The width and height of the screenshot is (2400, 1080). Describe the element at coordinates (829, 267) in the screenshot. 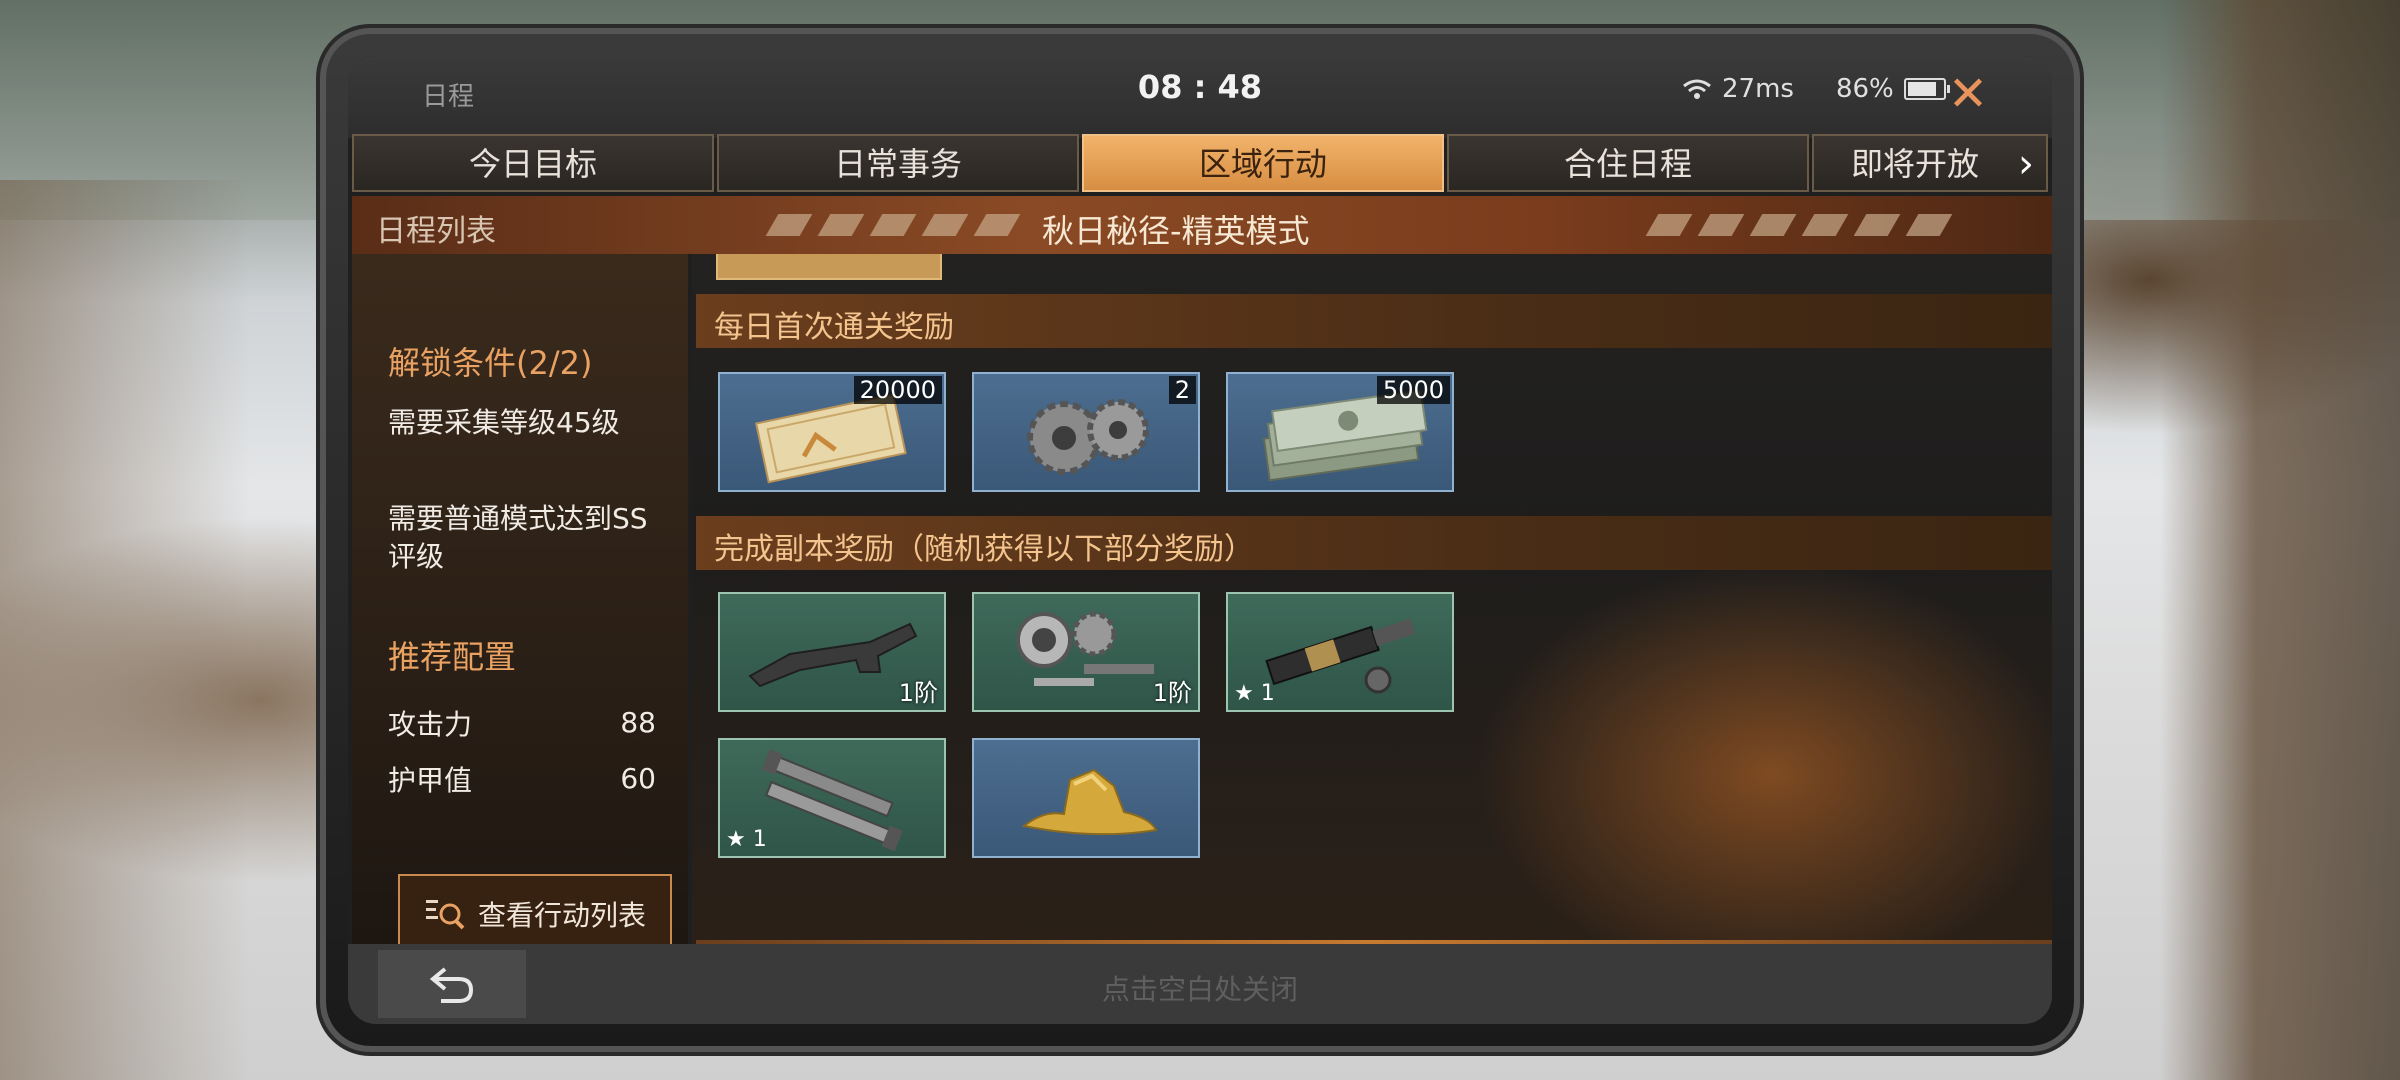

I see `previous-item-edge` at that location.